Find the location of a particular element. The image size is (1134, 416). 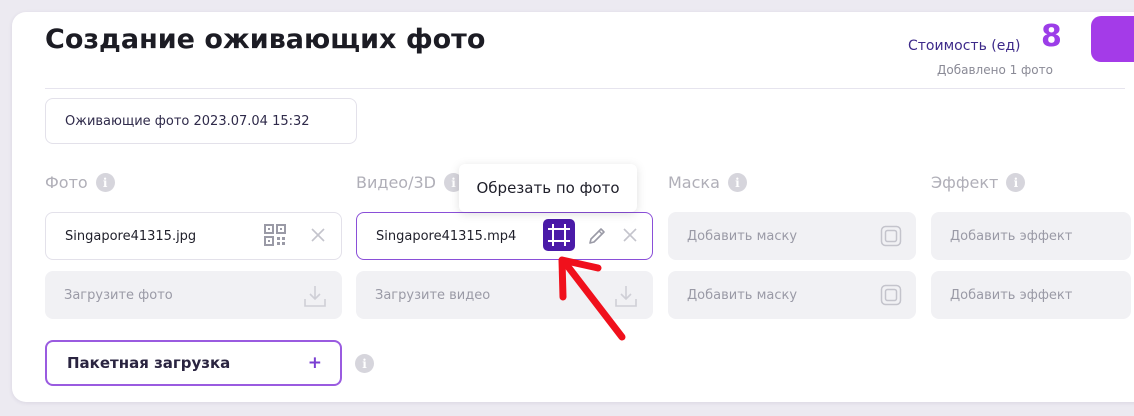

annotation-arrow is located at coordinates (592, 298).